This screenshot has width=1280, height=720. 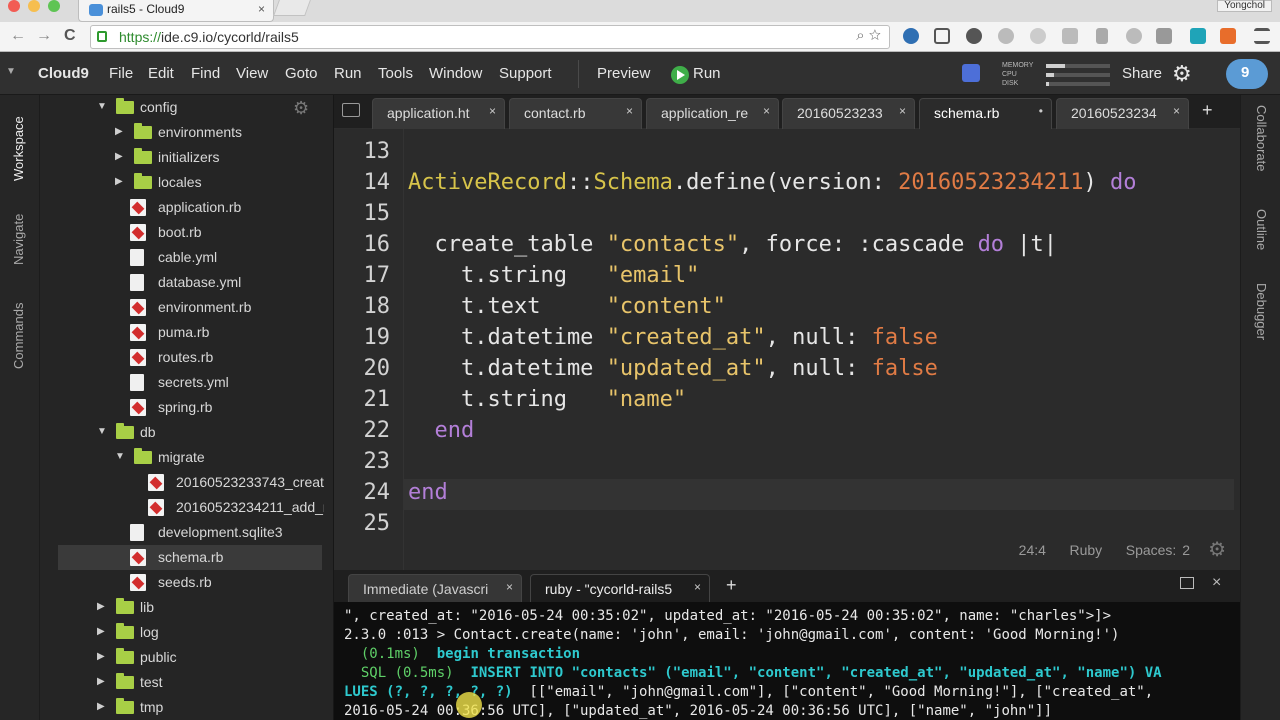 What do you see at coordinates (395, 73) in the screenshot?
I see `menu-tools: Tools` at bounding box center [395, 73].